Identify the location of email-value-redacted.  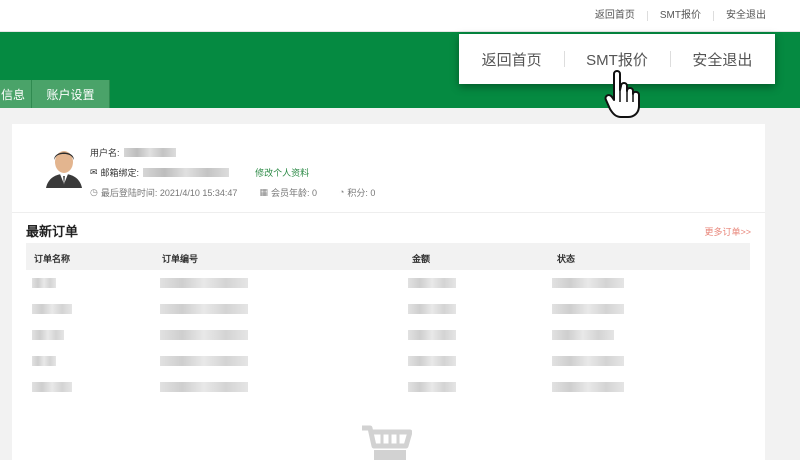
(186, 172).